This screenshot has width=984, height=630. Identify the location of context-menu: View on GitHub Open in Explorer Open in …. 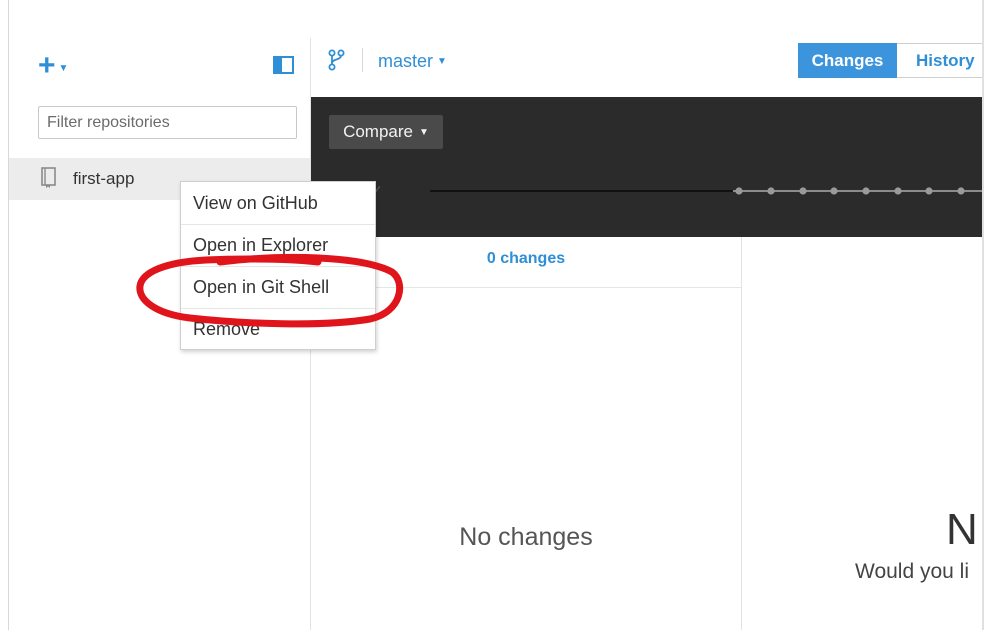
(278, 265).